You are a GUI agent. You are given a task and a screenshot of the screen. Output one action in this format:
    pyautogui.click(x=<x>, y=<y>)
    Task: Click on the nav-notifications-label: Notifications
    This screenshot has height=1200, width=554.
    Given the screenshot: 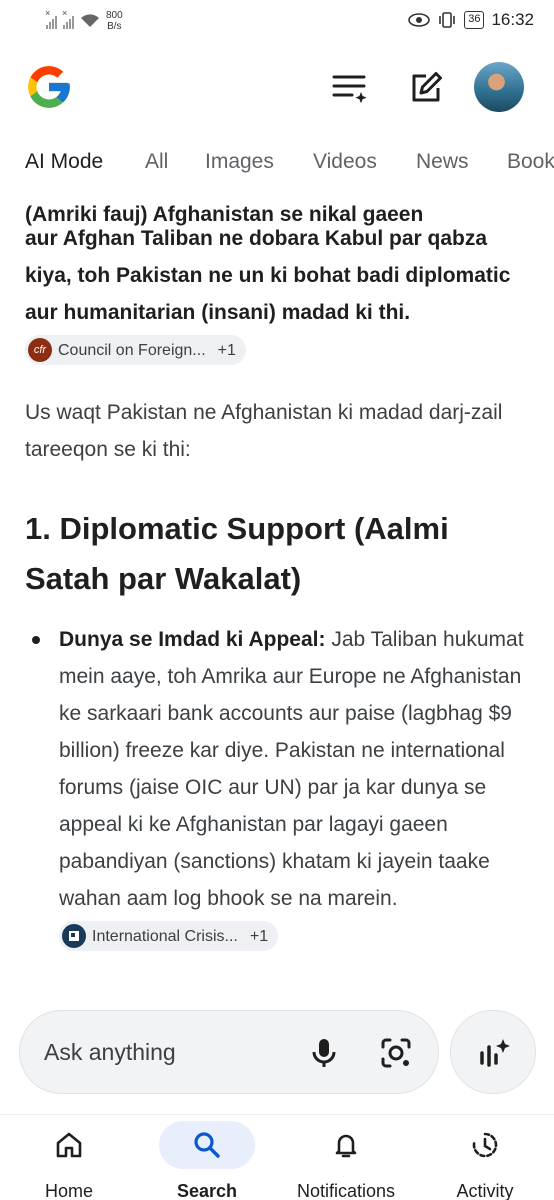 What is the action you would take?
    pyautogui.click(x=346, y=1190)
    